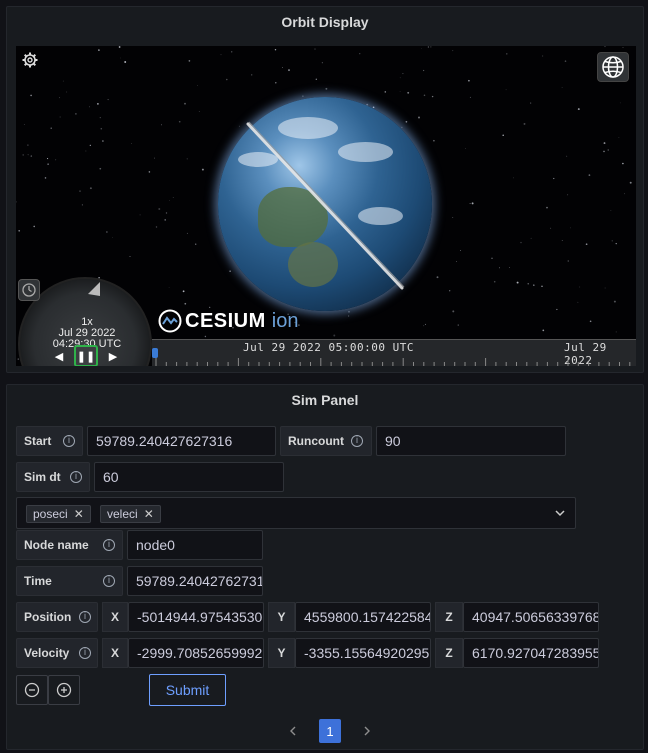 Image resolution: width=648 pixels, height=753 pixels. What do you see at coordinates (296, 513) in the screenshot?
I see `request-multiselect: poseci ✕ veleci ✕` at bounding box center [296, 513].